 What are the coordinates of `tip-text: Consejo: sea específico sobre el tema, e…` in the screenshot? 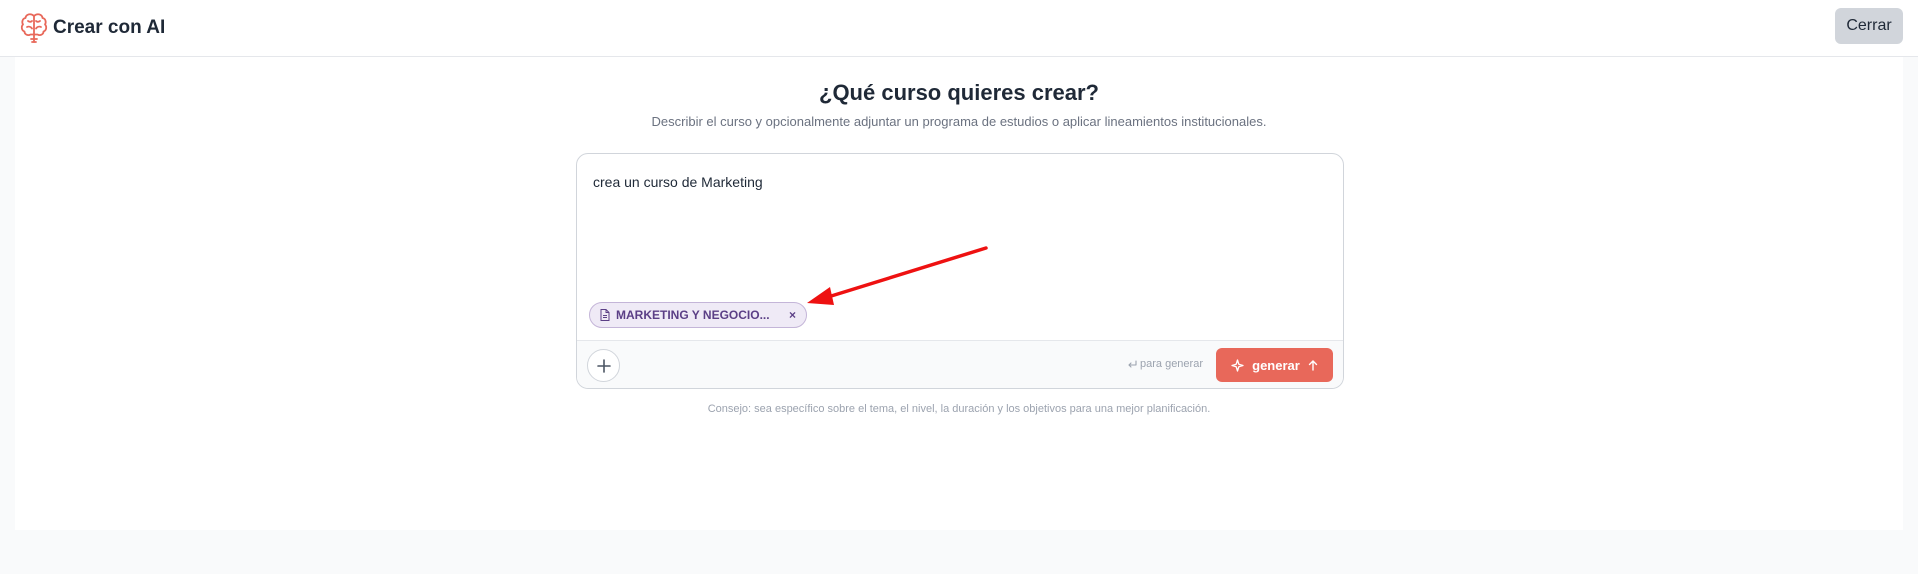 It's located at (959, 409).